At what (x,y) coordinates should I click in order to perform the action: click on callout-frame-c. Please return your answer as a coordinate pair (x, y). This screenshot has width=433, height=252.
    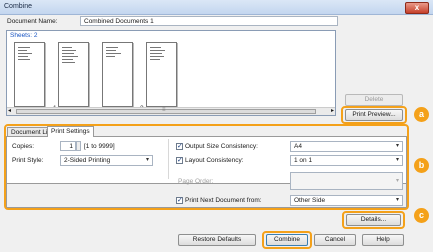
    Looking at the image, I should click on (373, 220).